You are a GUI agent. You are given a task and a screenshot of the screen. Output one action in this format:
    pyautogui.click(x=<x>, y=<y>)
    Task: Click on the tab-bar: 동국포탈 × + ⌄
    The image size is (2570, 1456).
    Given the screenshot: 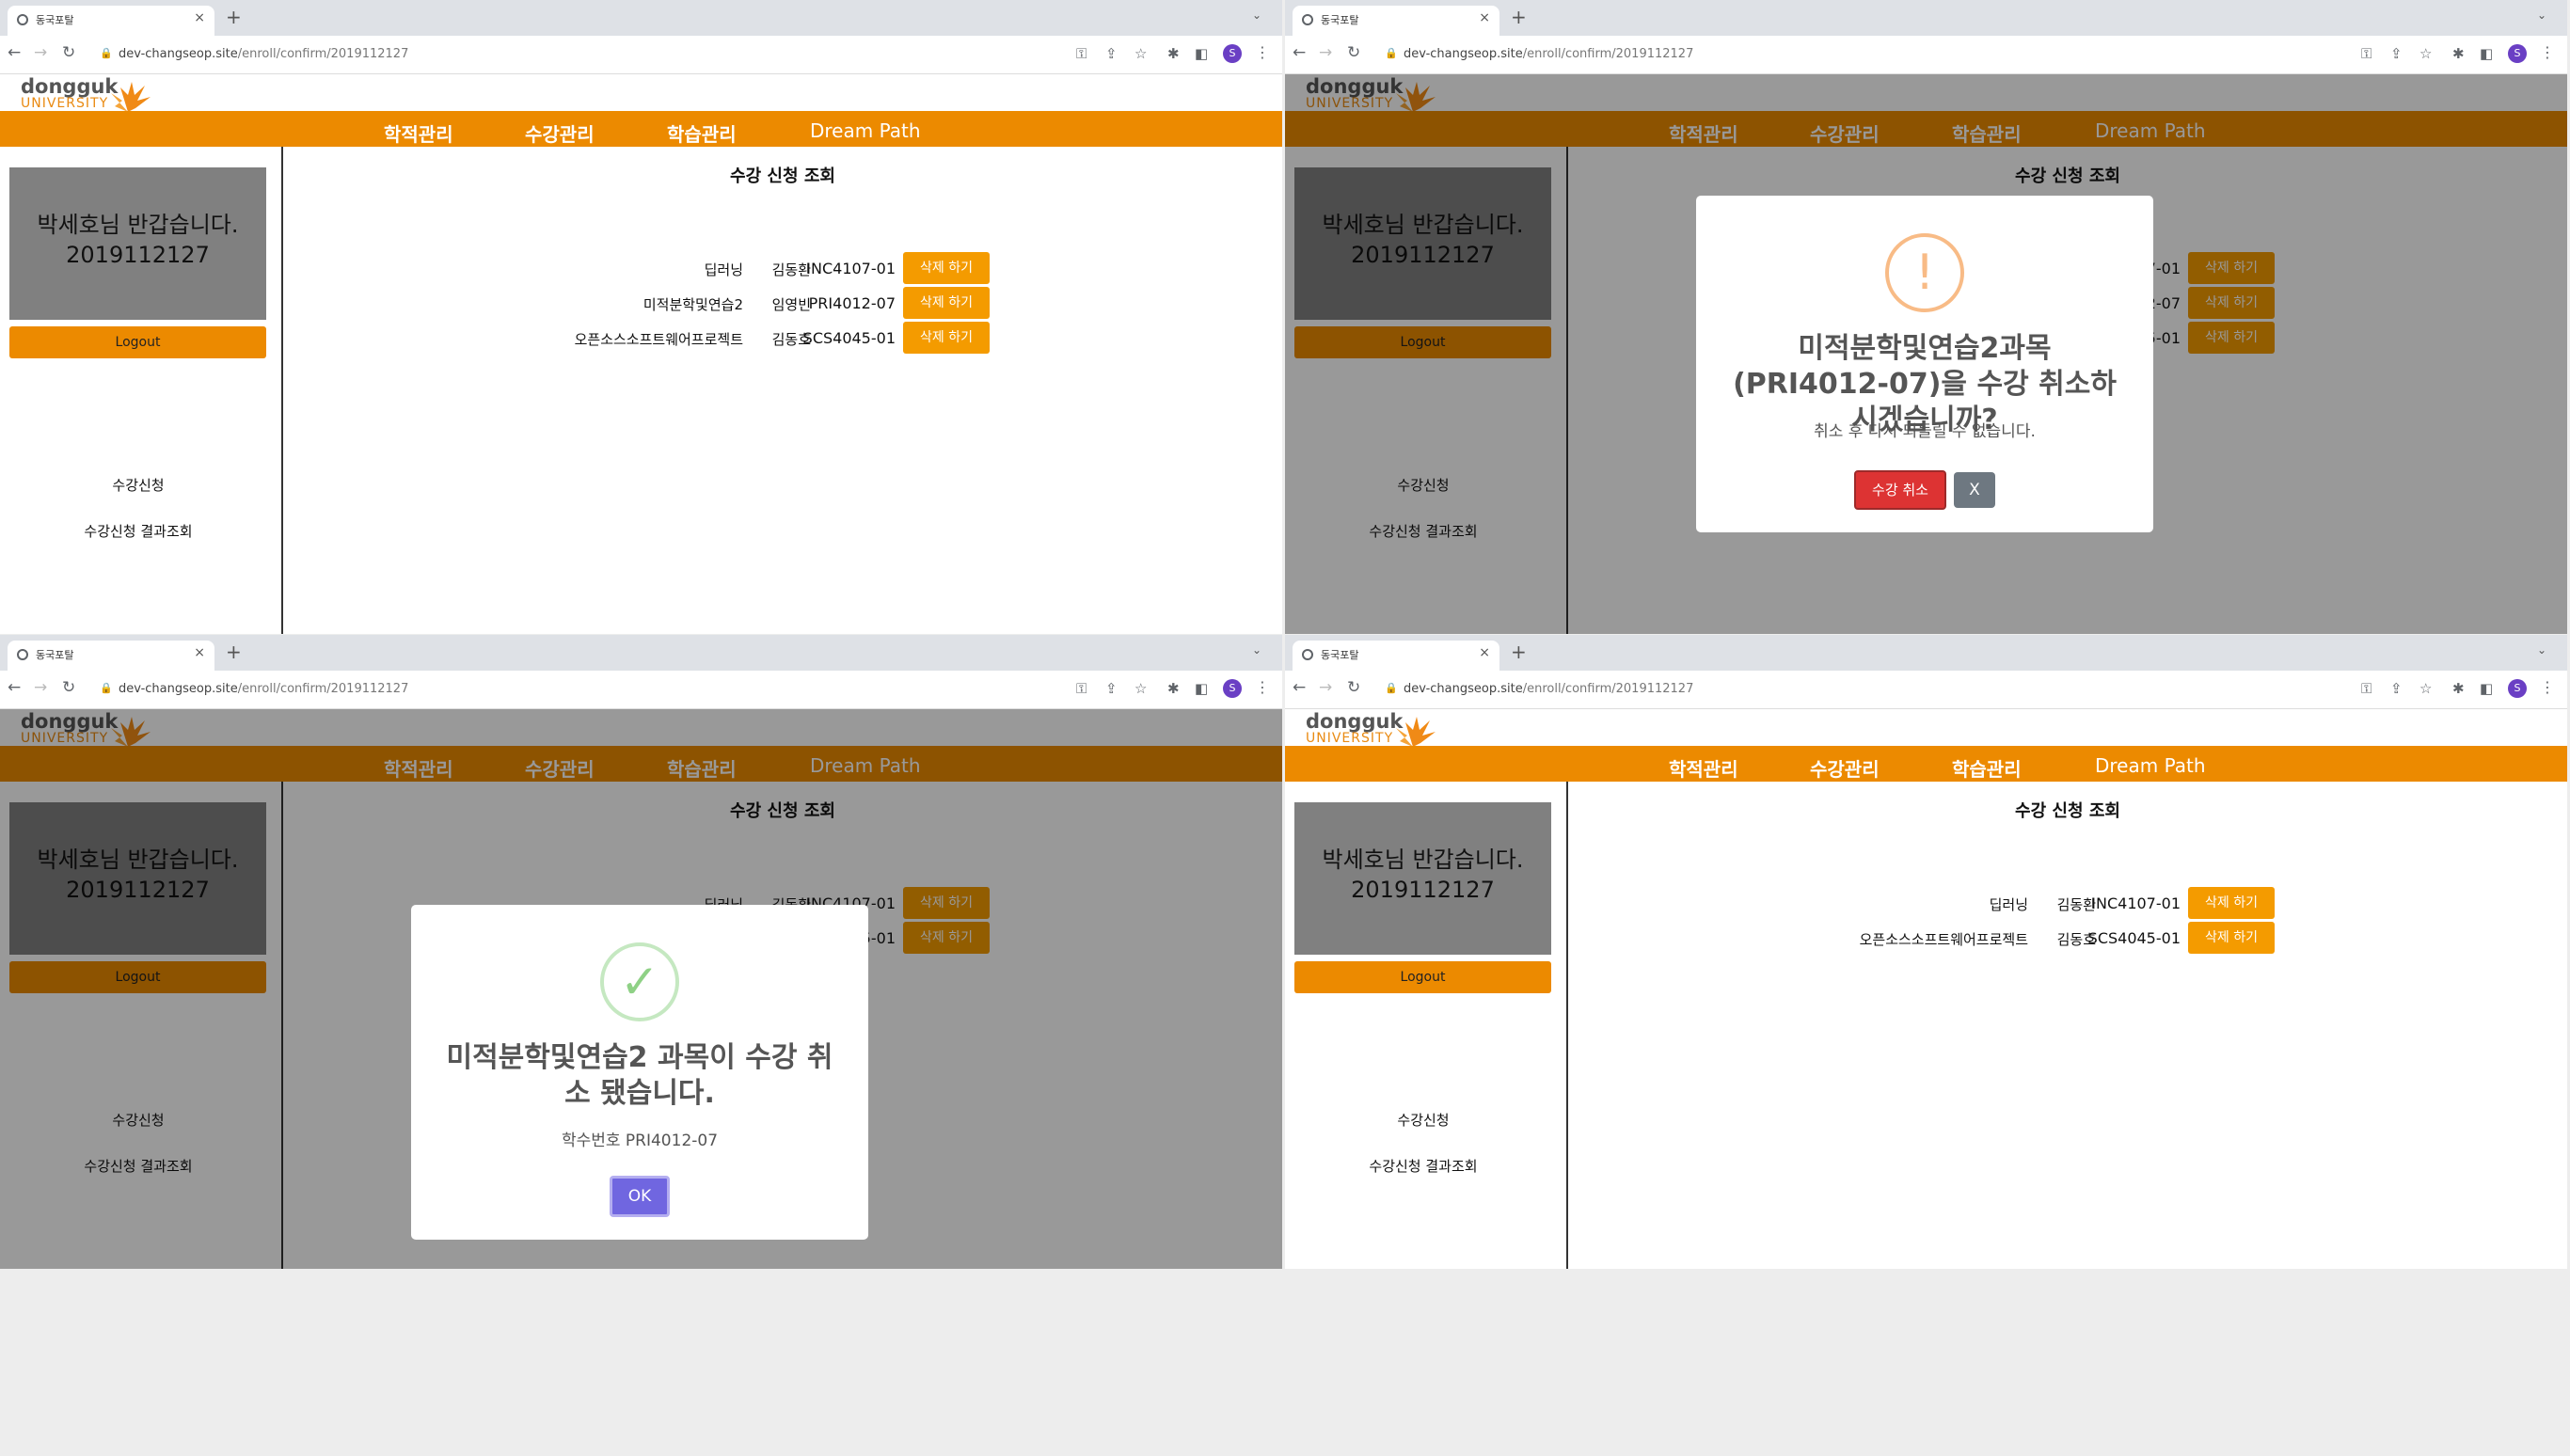 What is the action you would take?
    pyautogui.click(x=1926, y=18)
    